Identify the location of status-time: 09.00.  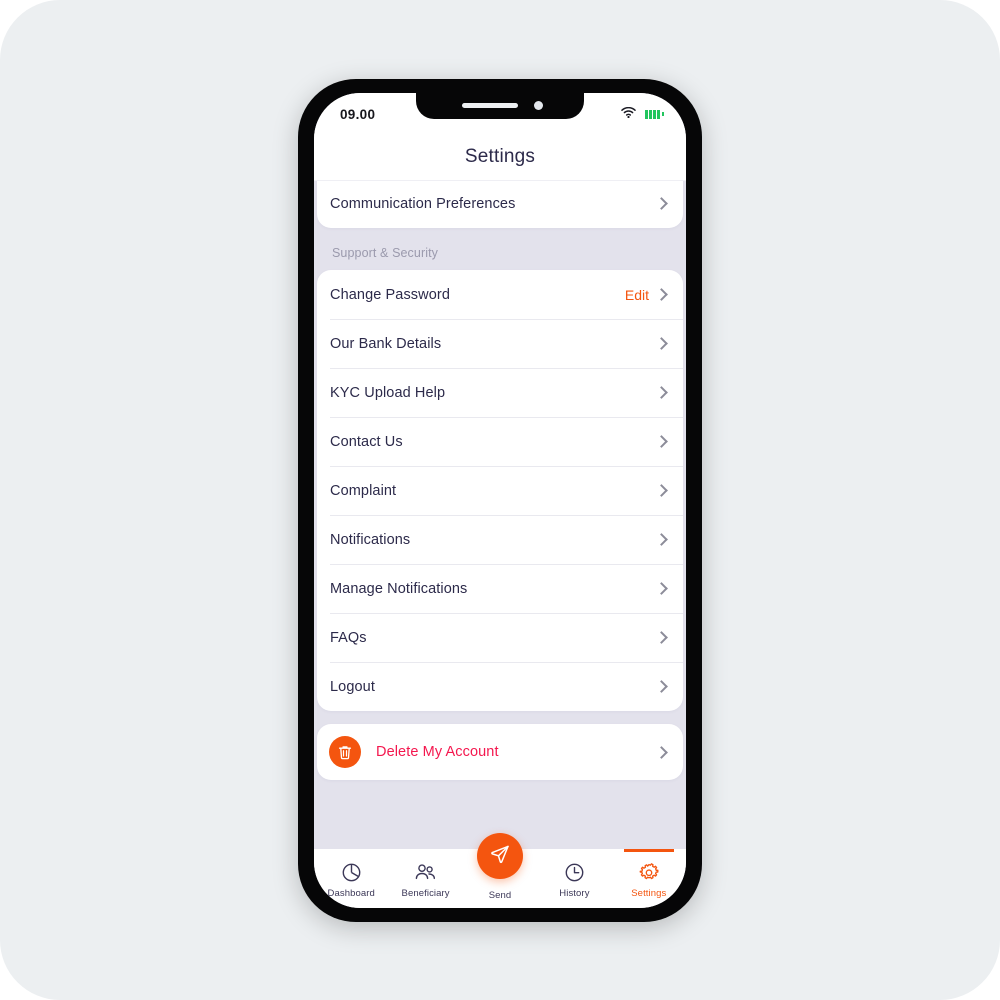
(358, 114).